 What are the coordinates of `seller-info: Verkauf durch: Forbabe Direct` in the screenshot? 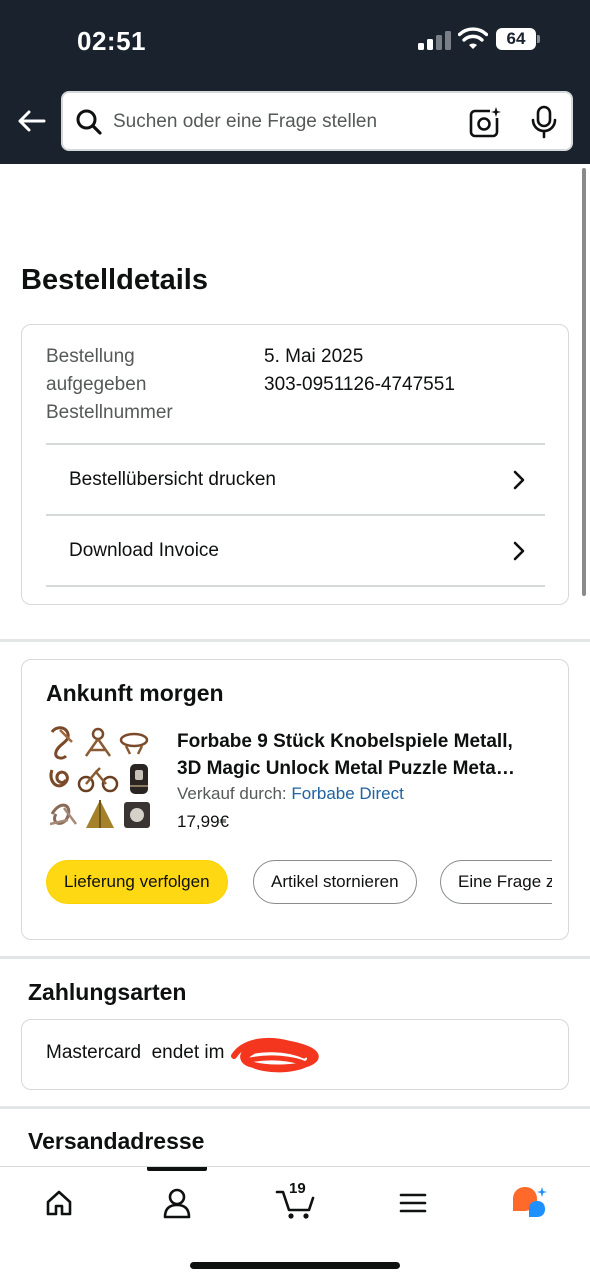 It's located at (290, 794).